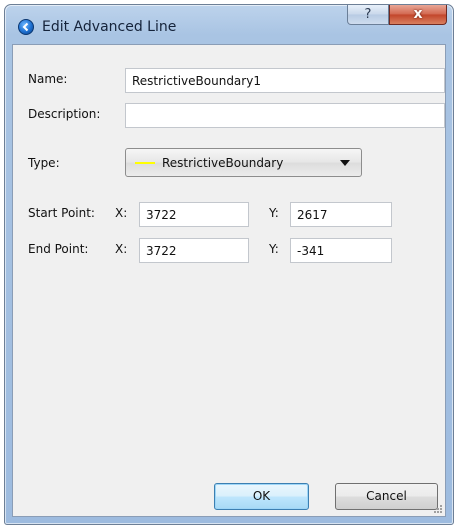  Describe the element at coordinates (145, 163) in the screenshot. I see `line-color-swatch` at that location.